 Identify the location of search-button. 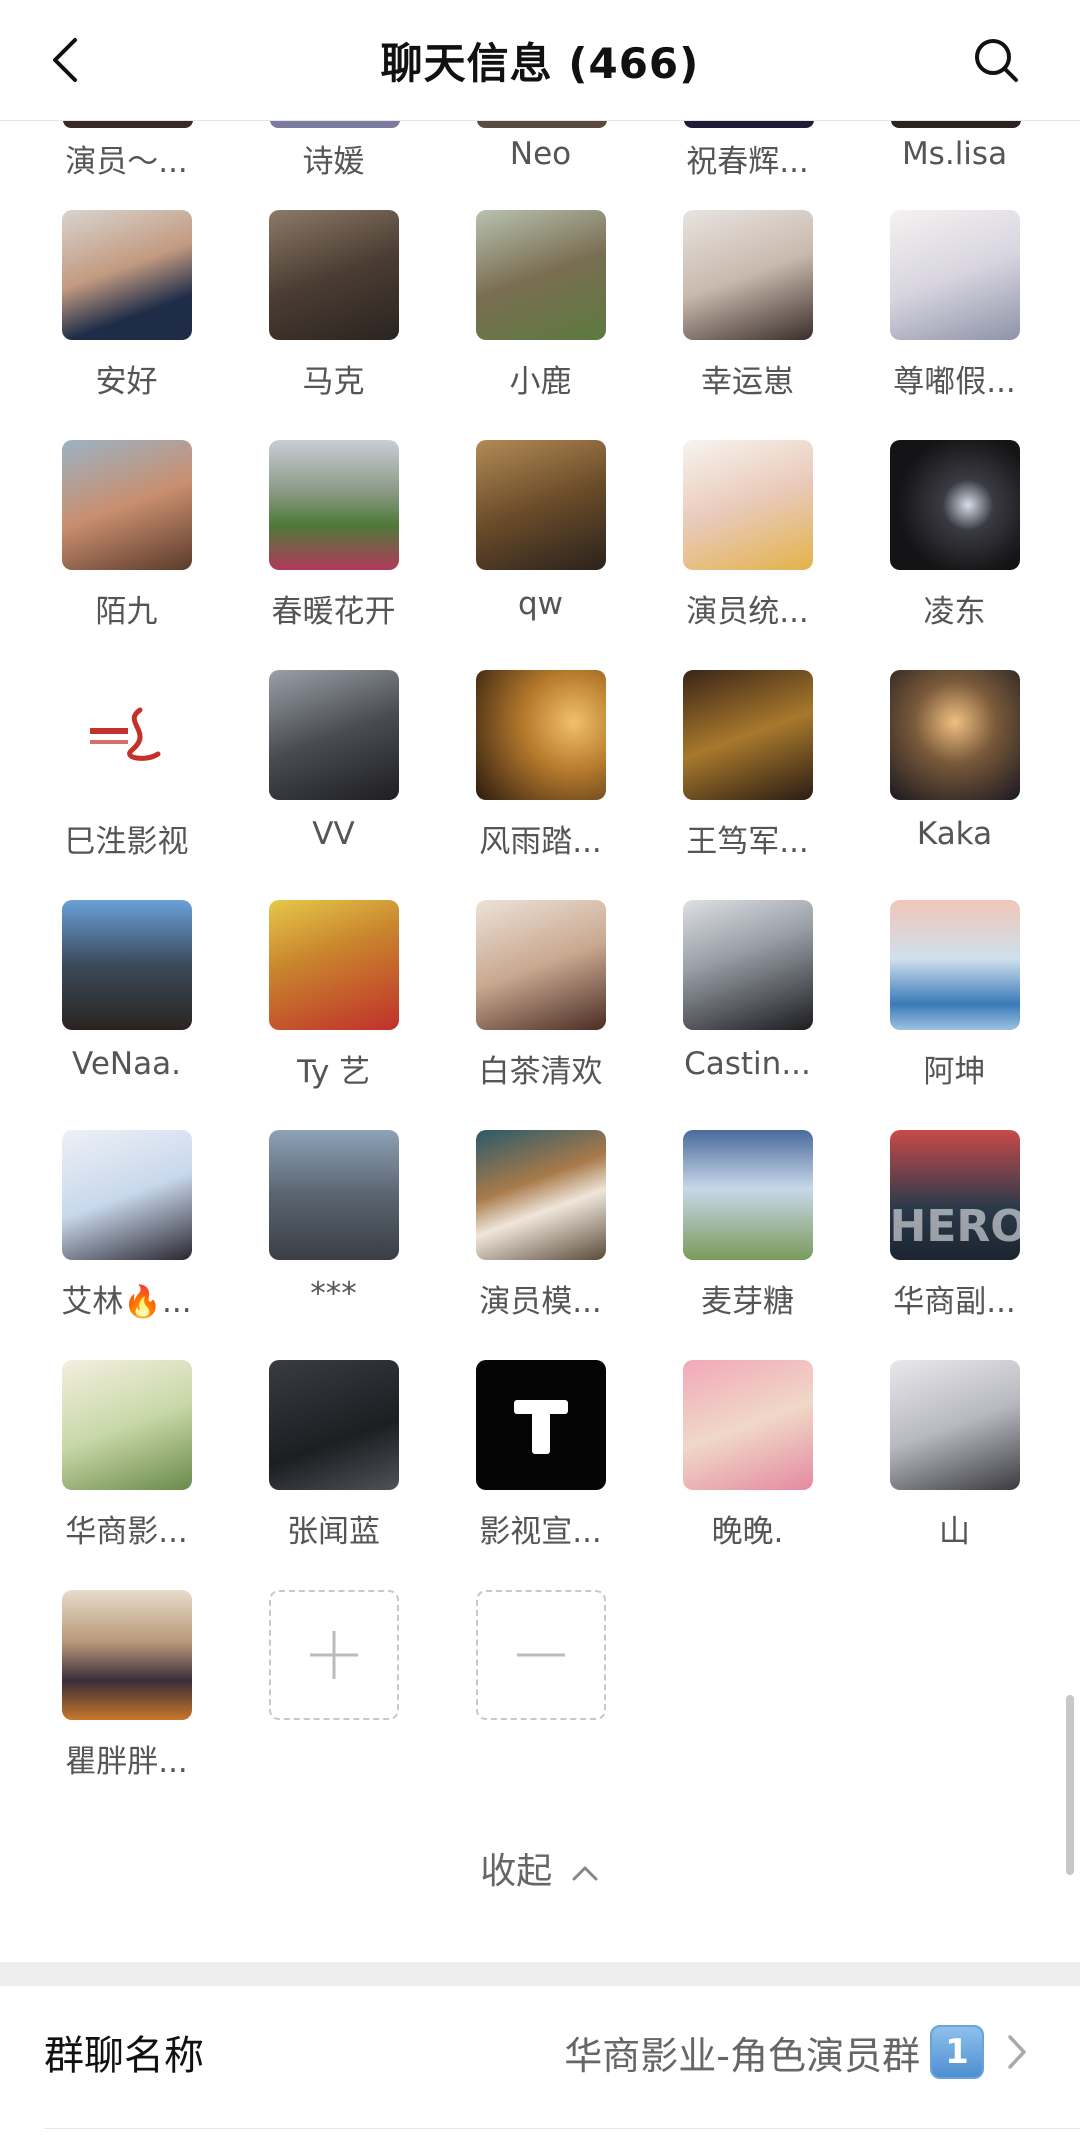
(996, 60).